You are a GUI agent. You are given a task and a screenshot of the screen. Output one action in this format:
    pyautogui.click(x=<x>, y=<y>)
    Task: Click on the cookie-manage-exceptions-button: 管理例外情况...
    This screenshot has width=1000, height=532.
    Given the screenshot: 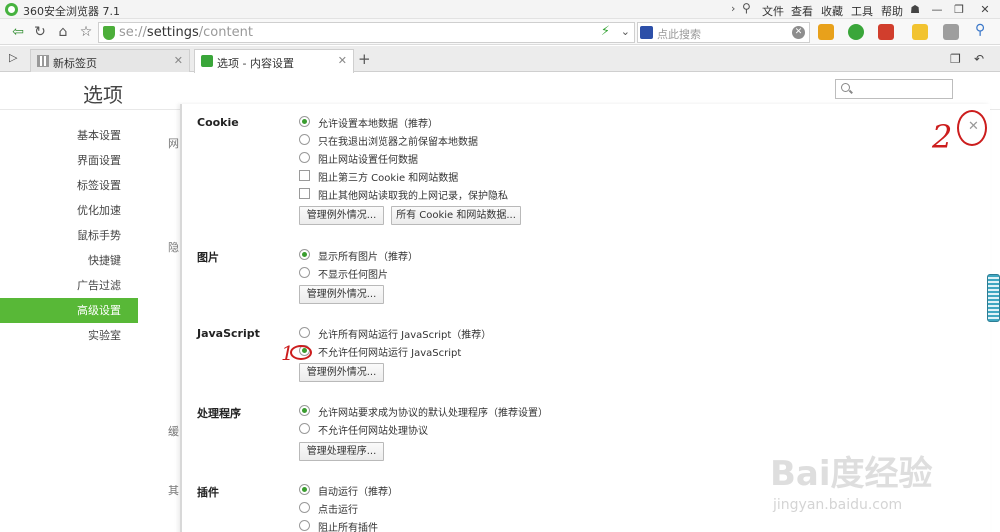 What is the action you would take?
    pyautogui.click(x=341, y=215)
    